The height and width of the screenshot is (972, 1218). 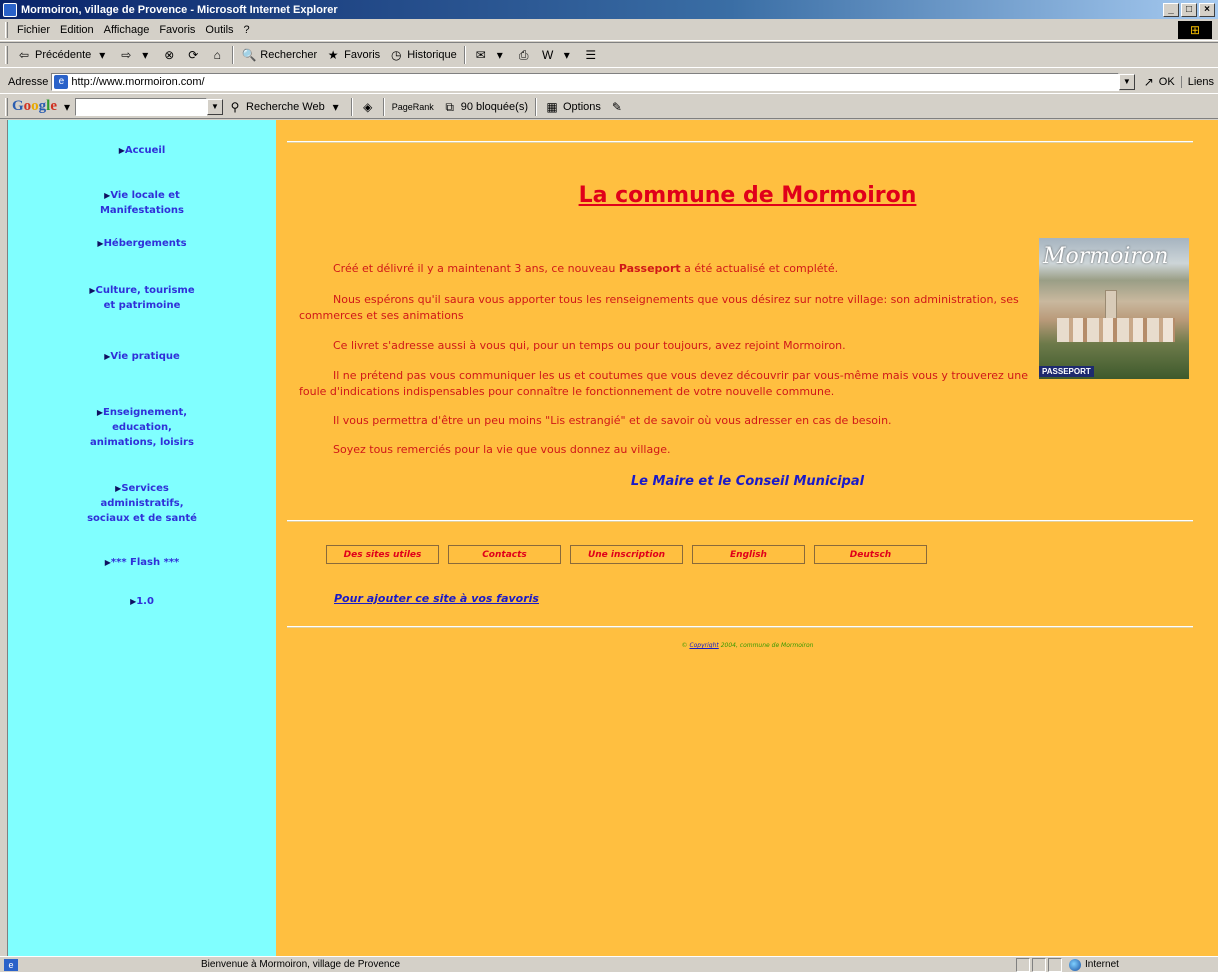 I want to click on favorites-button: ★ Favoris, so click(x=352, y=55).